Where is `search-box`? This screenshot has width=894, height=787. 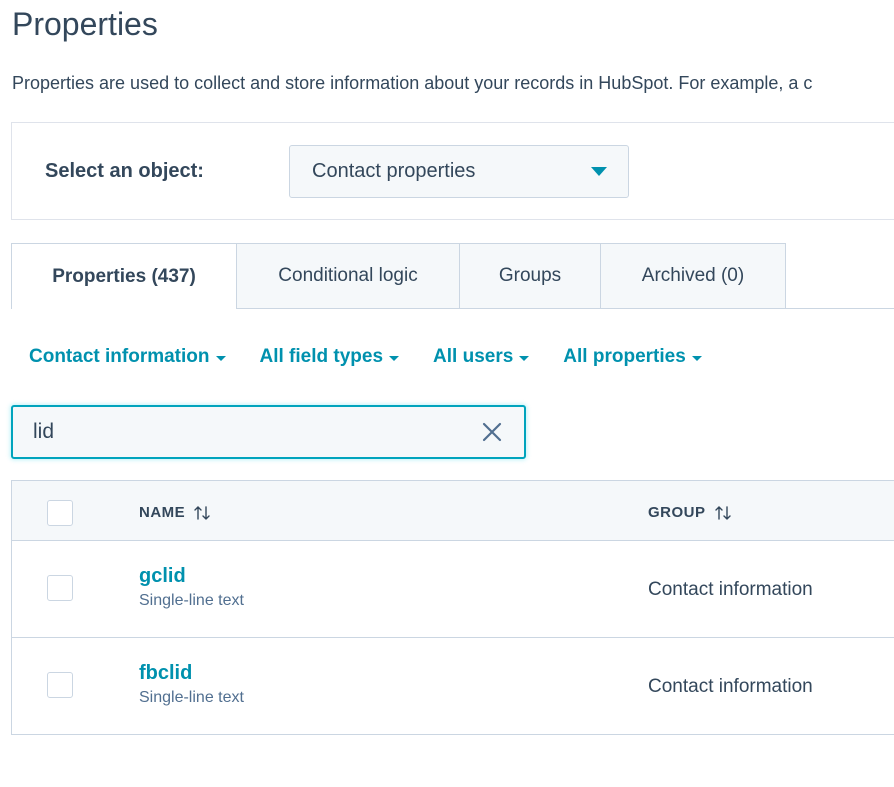 search-box is located at coordinates (268, 432).